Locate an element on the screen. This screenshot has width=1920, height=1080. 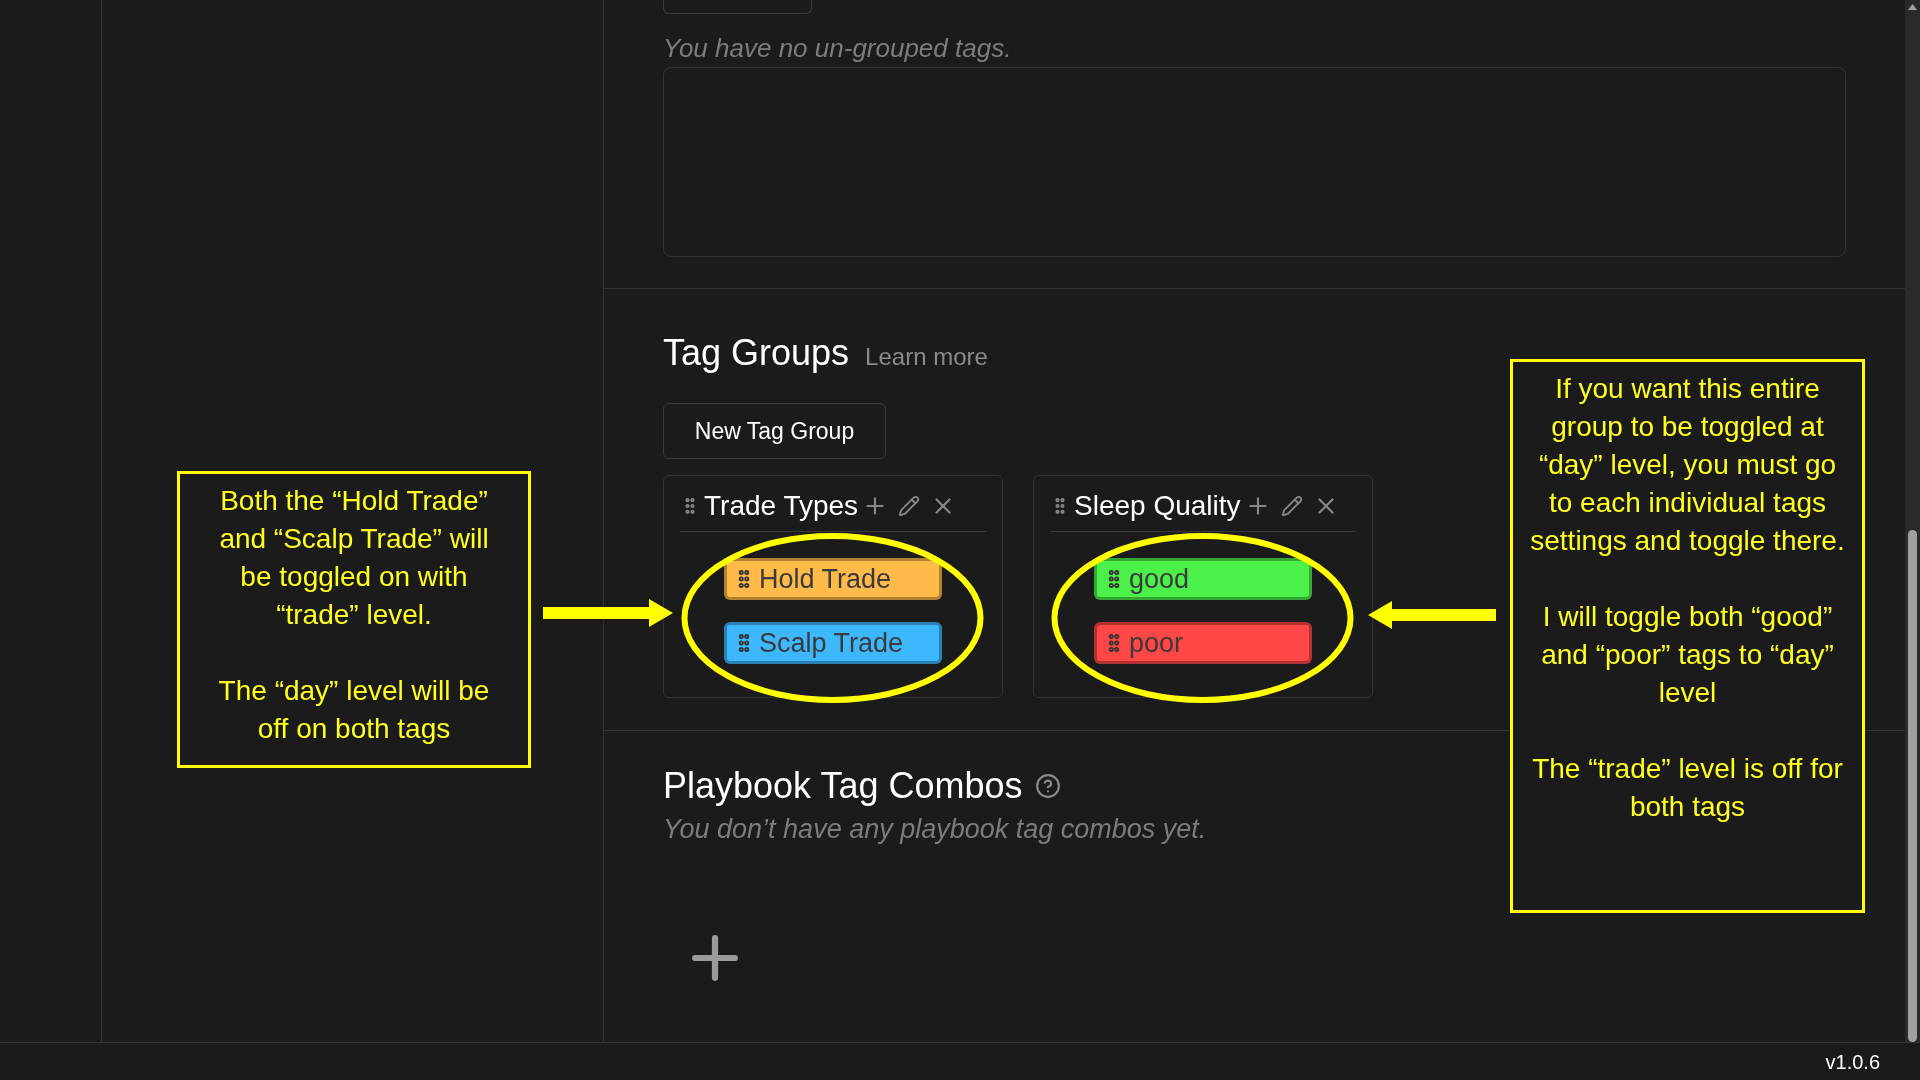
help-icon is located at coordinates (1047, 786).